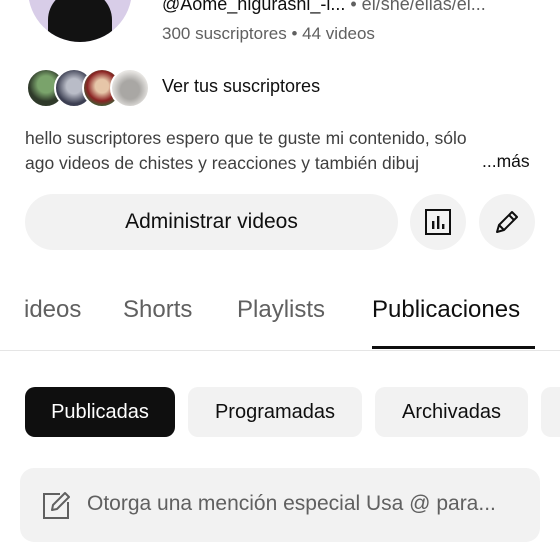 The width and height of the screenshot is (560, 560). Describe the element at coordinates (275, 412) in the screenshot. I see `chip-programadas: Programadas` at that location.